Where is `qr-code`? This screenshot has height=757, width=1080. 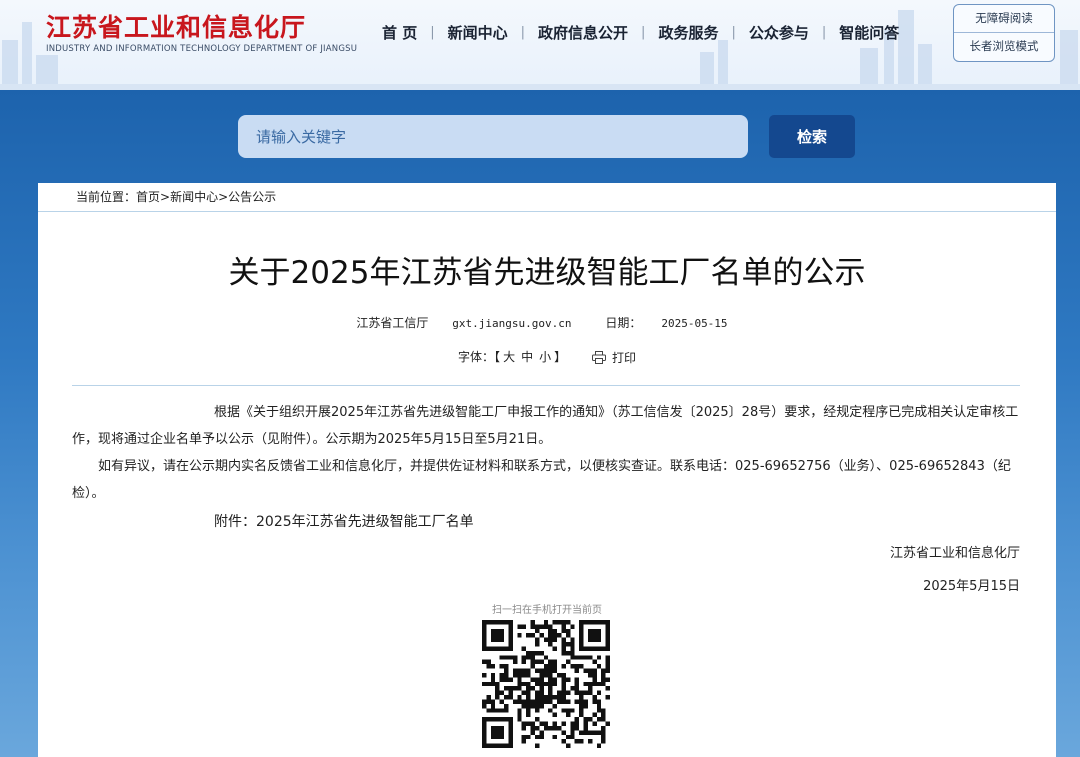 qr-code is located at coordinates (546, 684).